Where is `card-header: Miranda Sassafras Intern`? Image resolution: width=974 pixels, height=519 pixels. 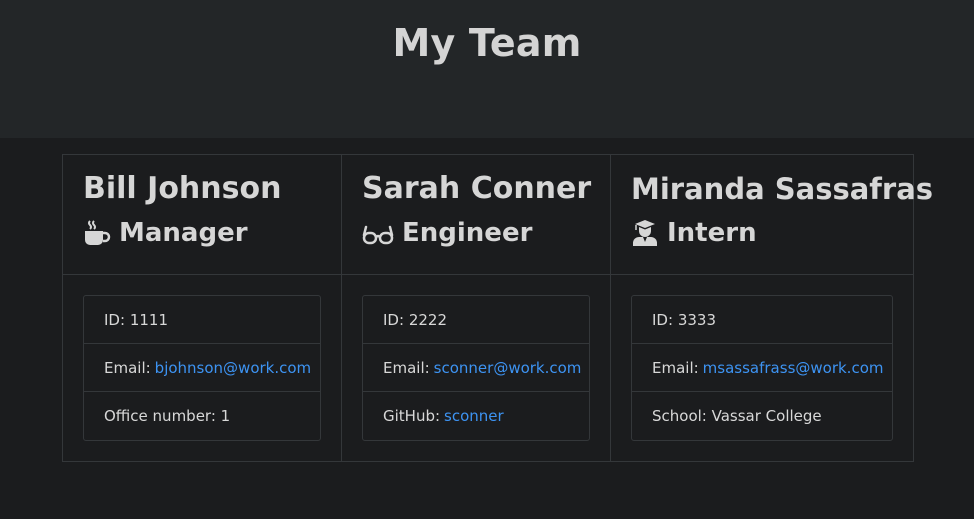
card-header: Miranda Sassafras Intern is located at coordinates (772, 215).